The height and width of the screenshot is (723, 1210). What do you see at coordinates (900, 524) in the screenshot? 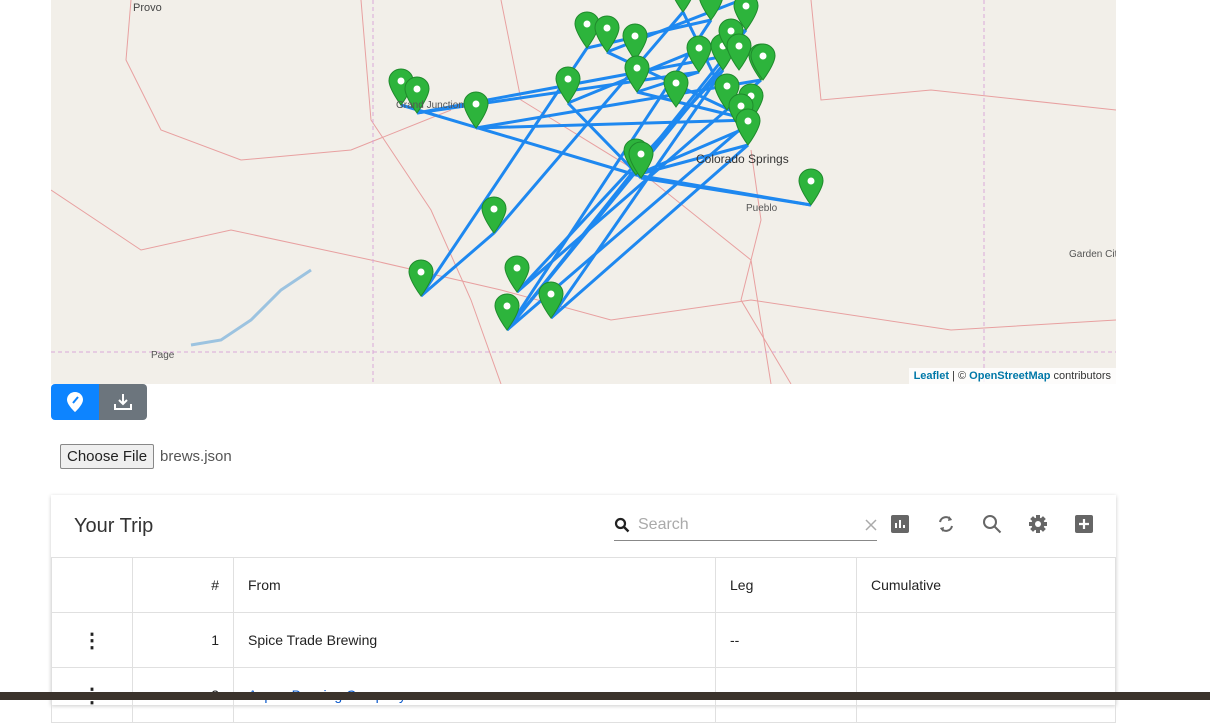
I see `chart-icon` at bounding box center [900, 524].